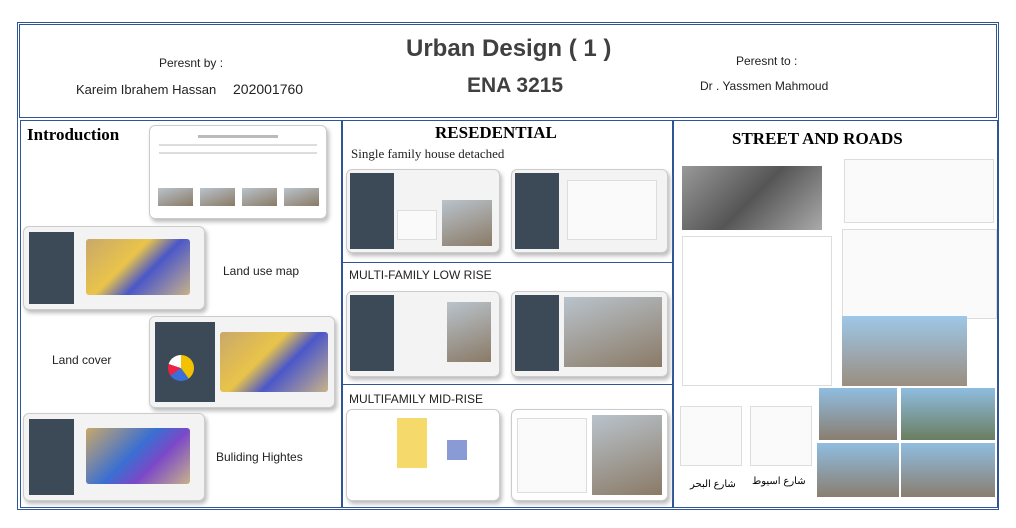  Describe the element at coordinates (238, 172) in the screenshot. I see `intro-slide` at that location.